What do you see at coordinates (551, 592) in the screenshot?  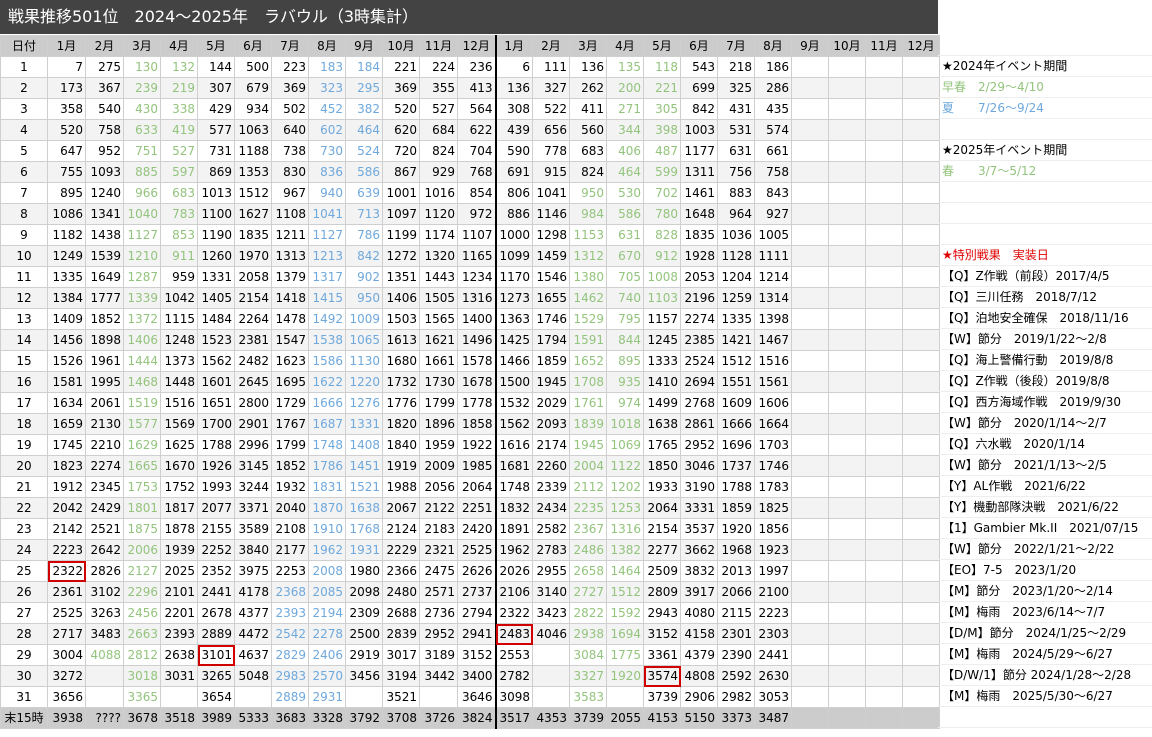 I see `score-cell: 3140` at bounding box center [551, 592].